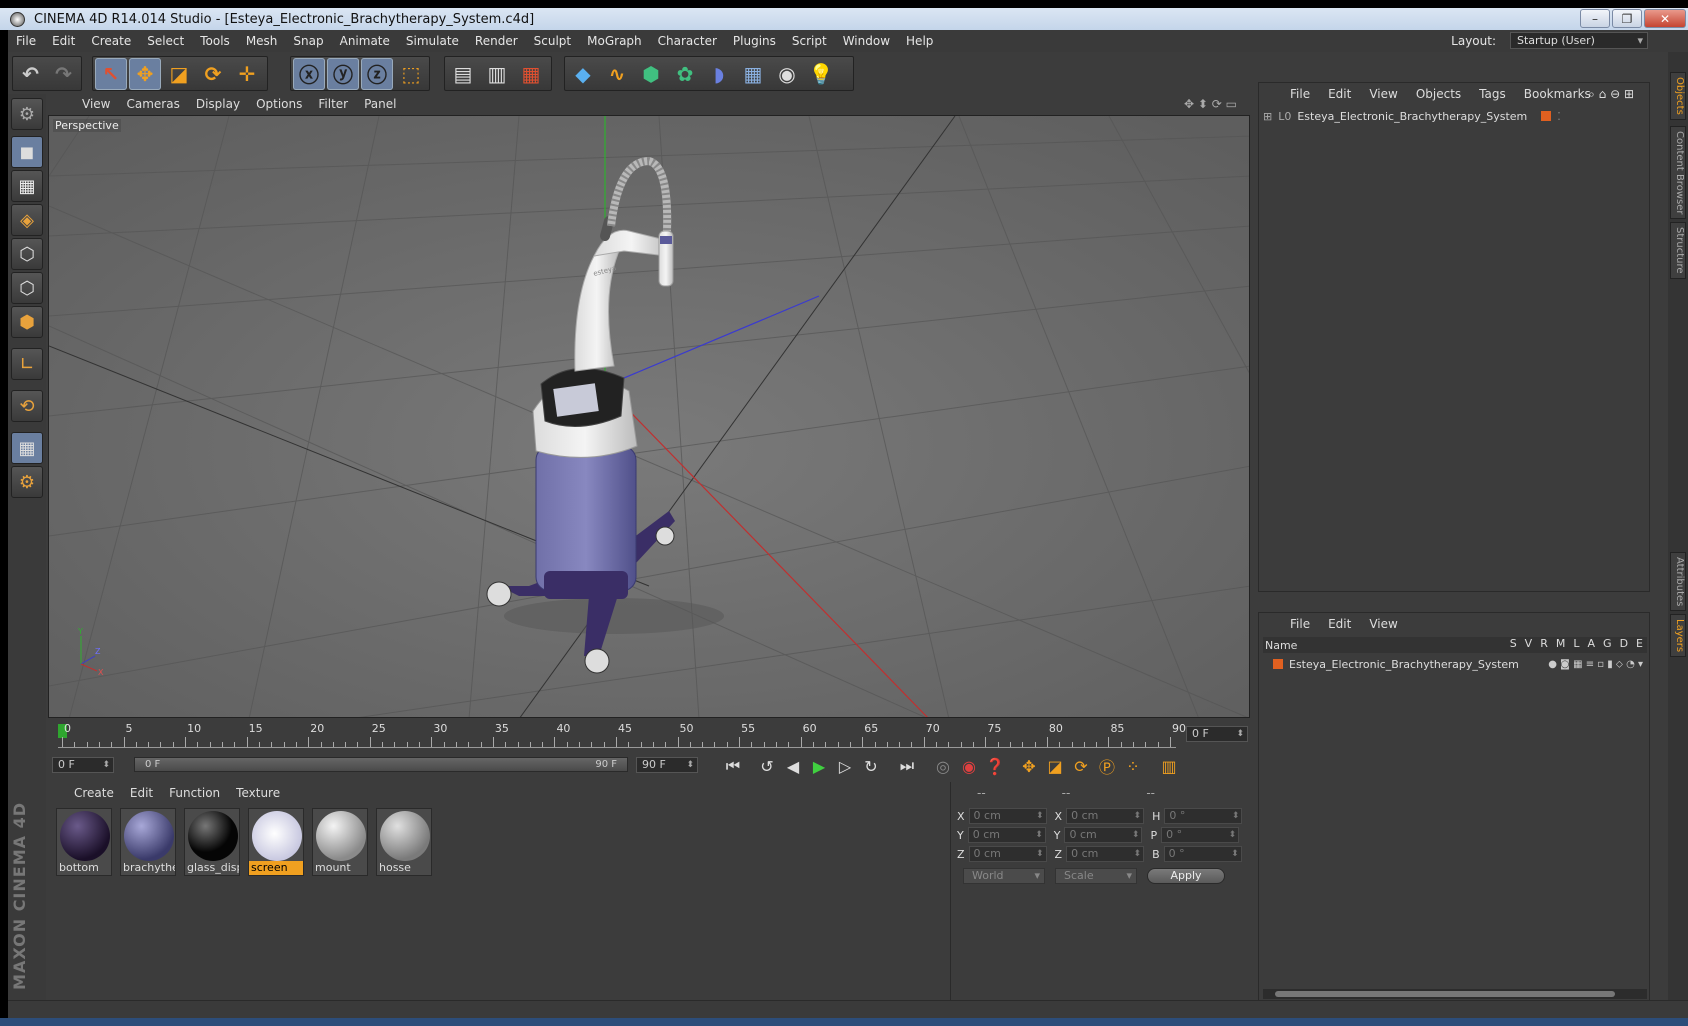  Describe the element at coordinates (94, 793) in the screenshot. I see `material-menu-create: Create` at that location.